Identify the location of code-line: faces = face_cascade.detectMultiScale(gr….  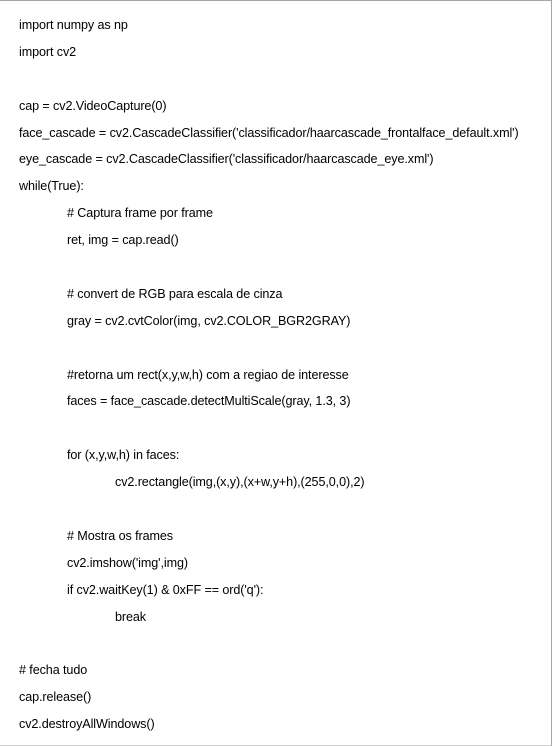
(209, 401).